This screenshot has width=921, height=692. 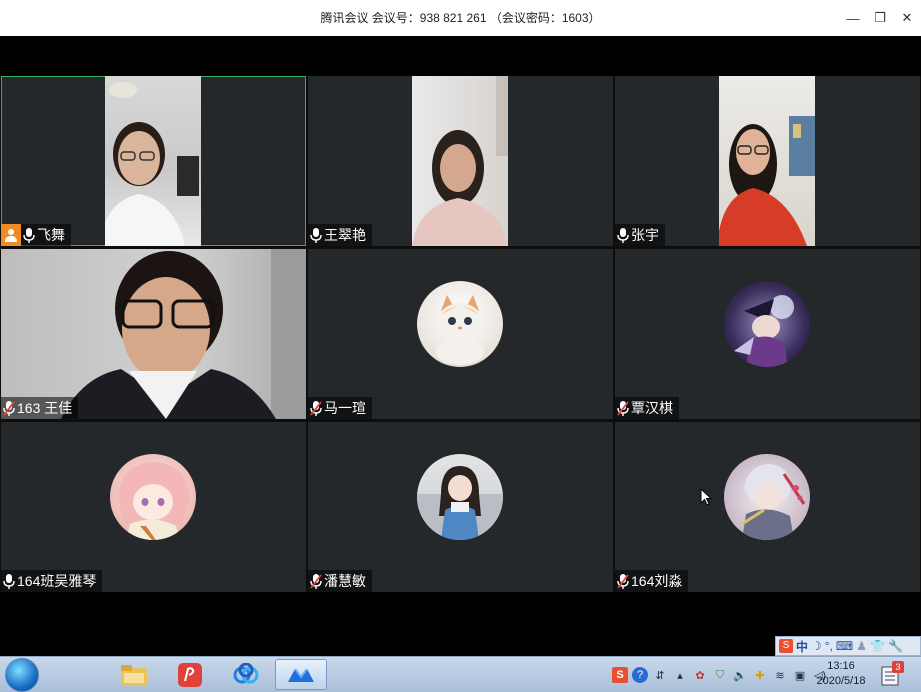 I want to click on participant-tile: 163 王佳, so click(x=153, y=334).